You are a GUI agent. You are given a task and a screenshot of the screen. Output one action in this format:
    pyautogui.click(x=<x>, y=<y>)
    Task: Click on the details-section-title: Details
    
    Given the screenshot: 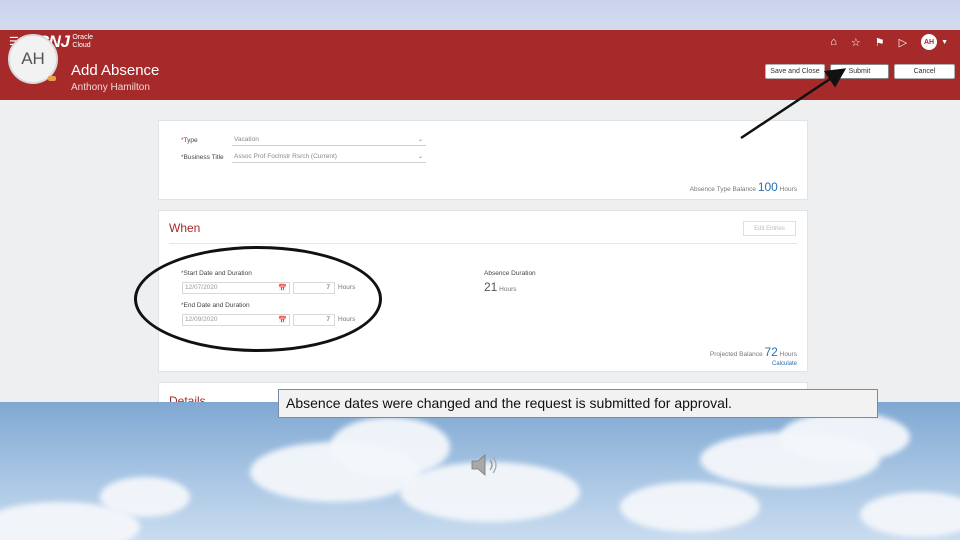 What is the action you would take?
    pyautogui.click(x=187, y=398)
    